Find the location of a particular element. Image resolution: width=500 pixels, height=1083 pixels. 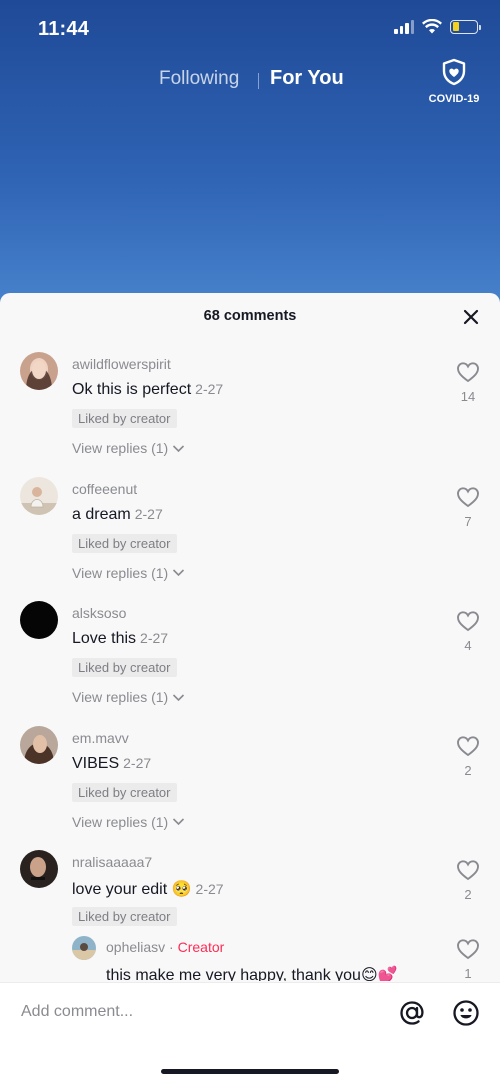

comments-header: 68 comments is located at coordinates (250, 316).